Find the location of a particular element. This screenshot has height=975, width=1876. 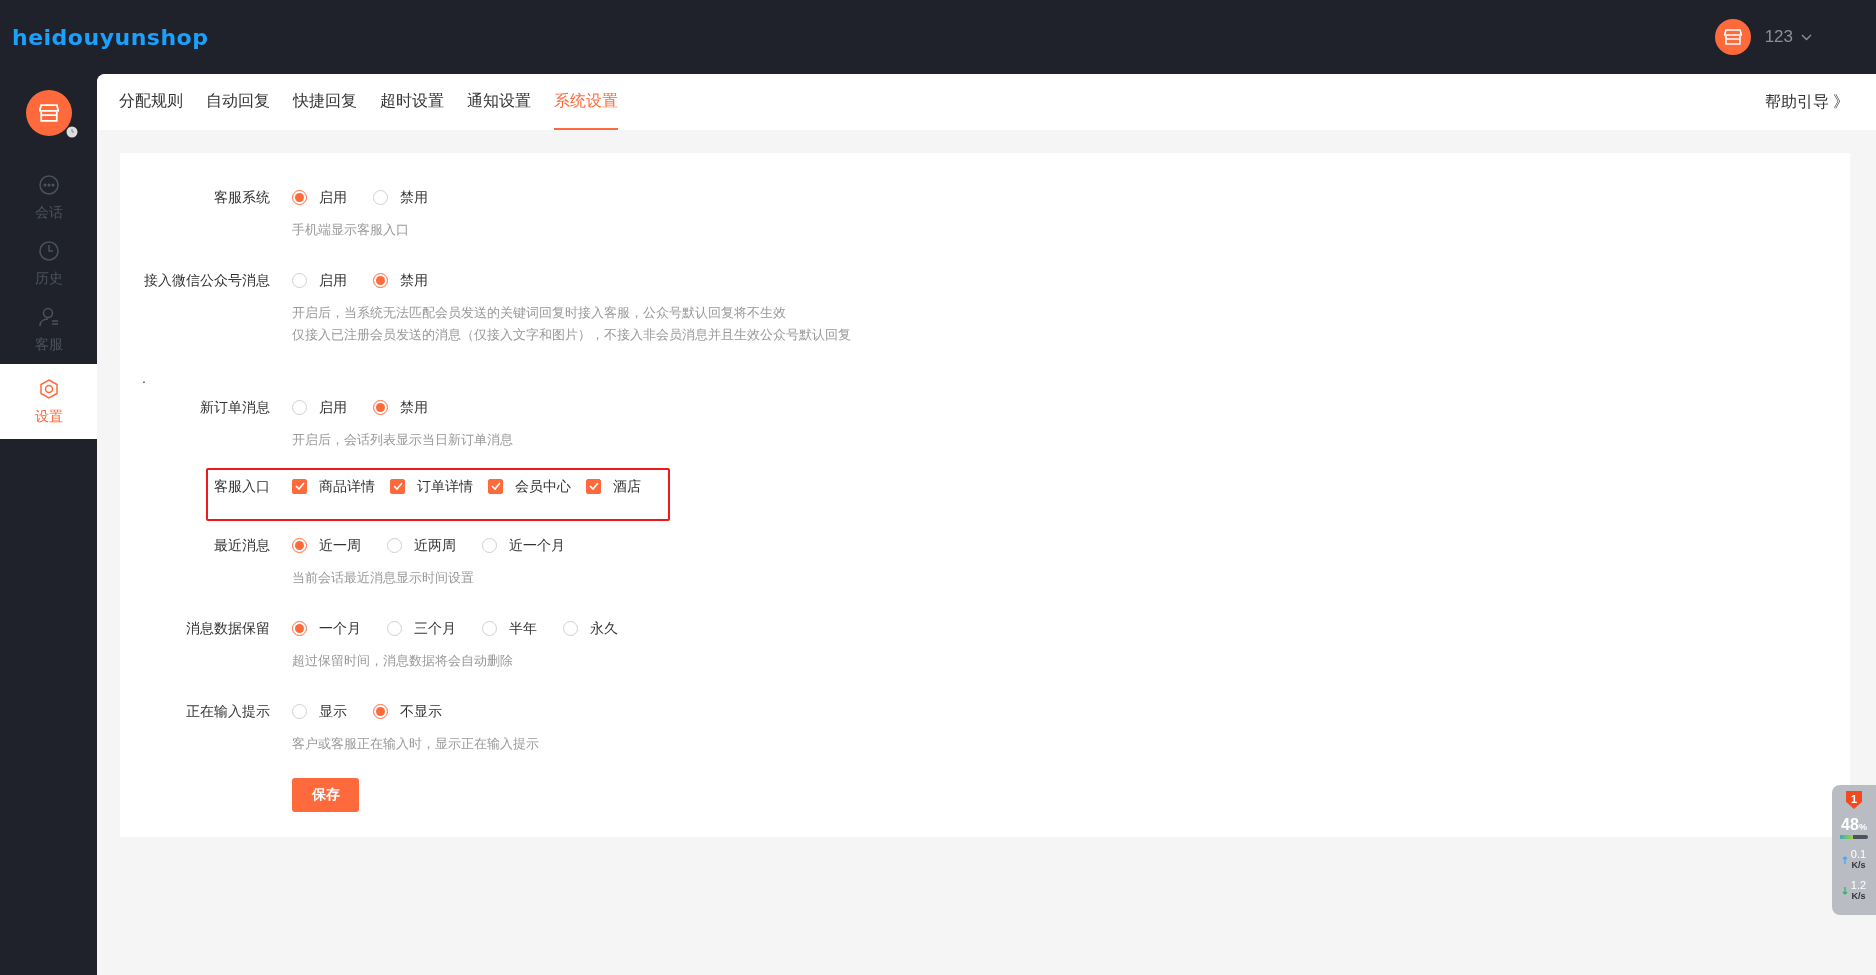

field-label: 最近消息 is located at coordinates (241, 545).